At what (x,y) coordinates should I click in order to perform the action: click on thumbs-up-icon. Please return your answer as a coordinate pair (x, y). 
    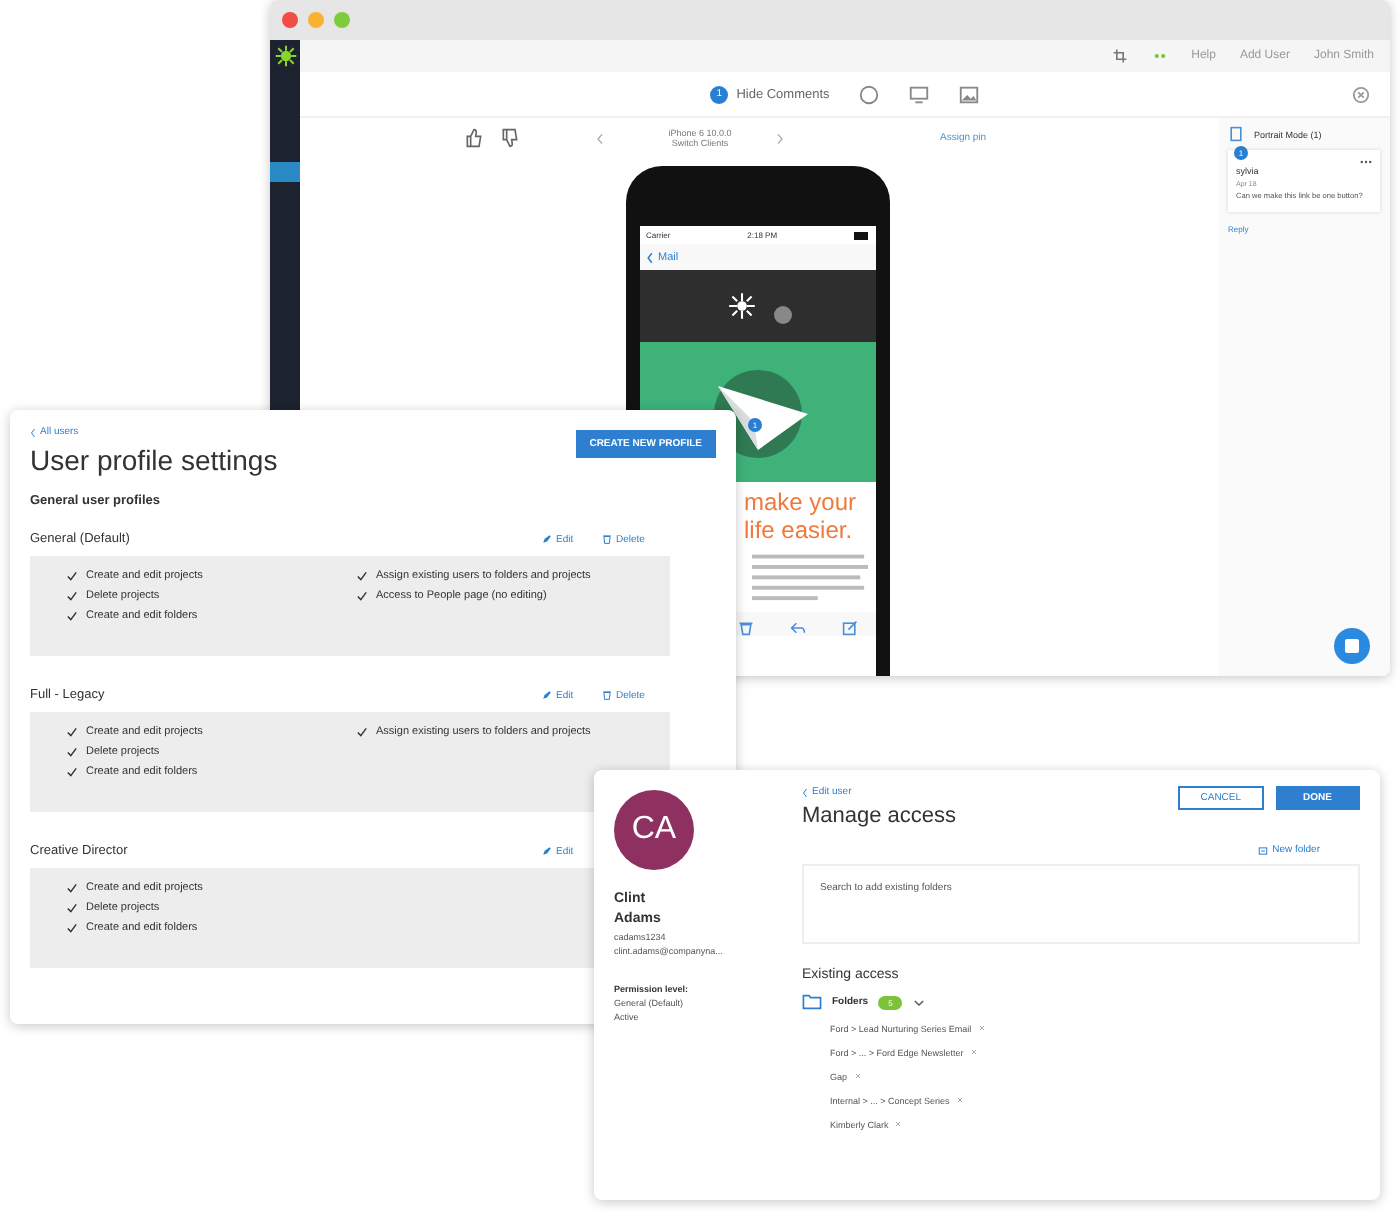
    Looking at the image, I should click on (474, 138).